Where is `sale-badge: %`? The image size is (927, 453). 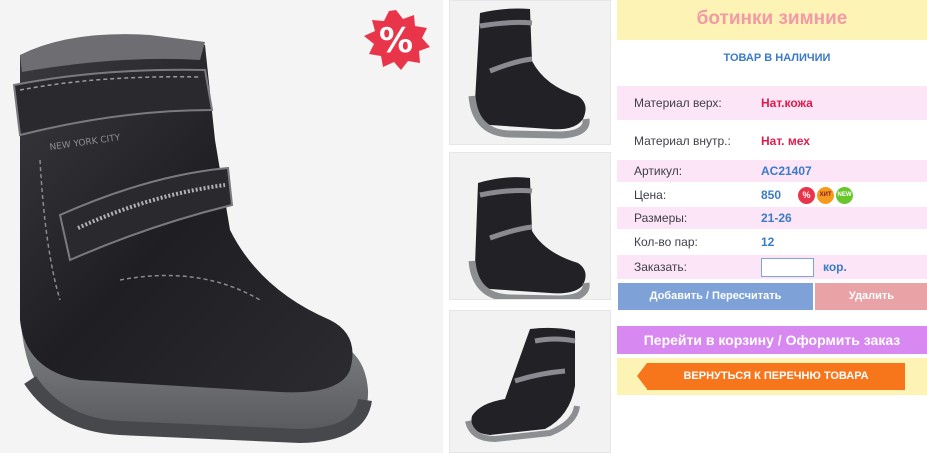 sale-badge: % is located at coordinates (396, 40).